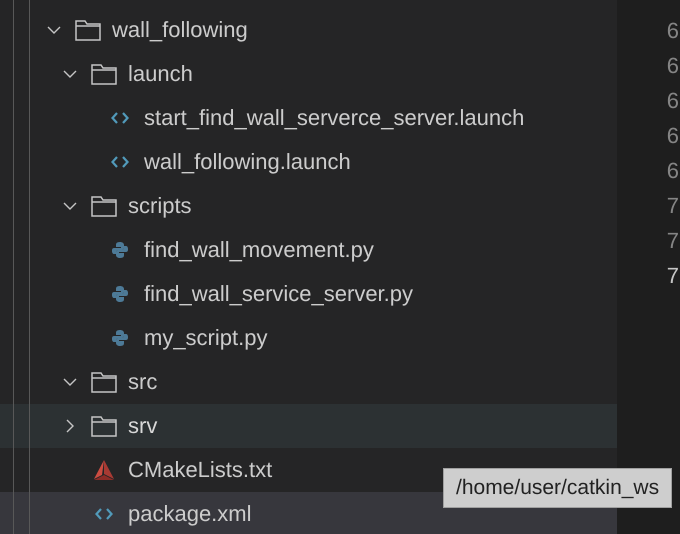  What do you see at coordinates (190, 514) in the screenshot?
I see `file-name: package.xml` at bounding box center [190, 514].